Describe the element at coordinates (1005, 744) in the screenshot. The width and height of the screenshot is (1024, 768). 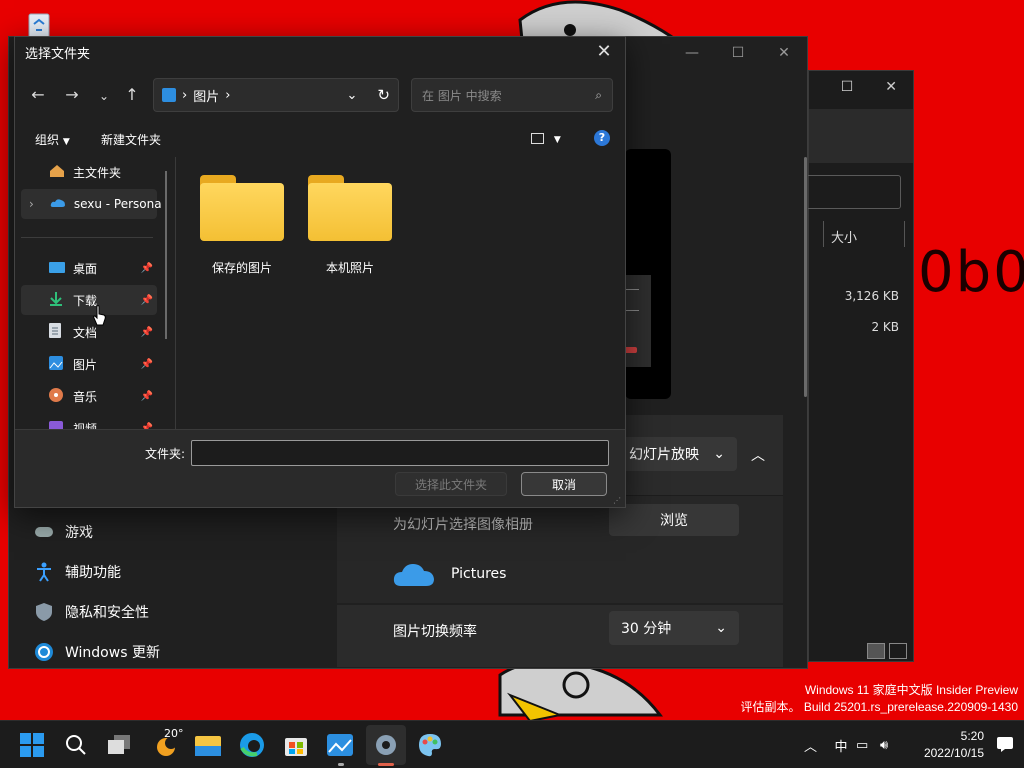
I see `notification-icon` at that location.